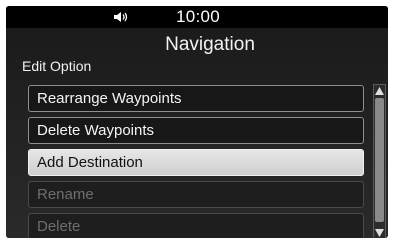 The height and width of the screenshot is (241, 393). I want to click on menu-item-add-destination: Add Destination, so click(196, 162).